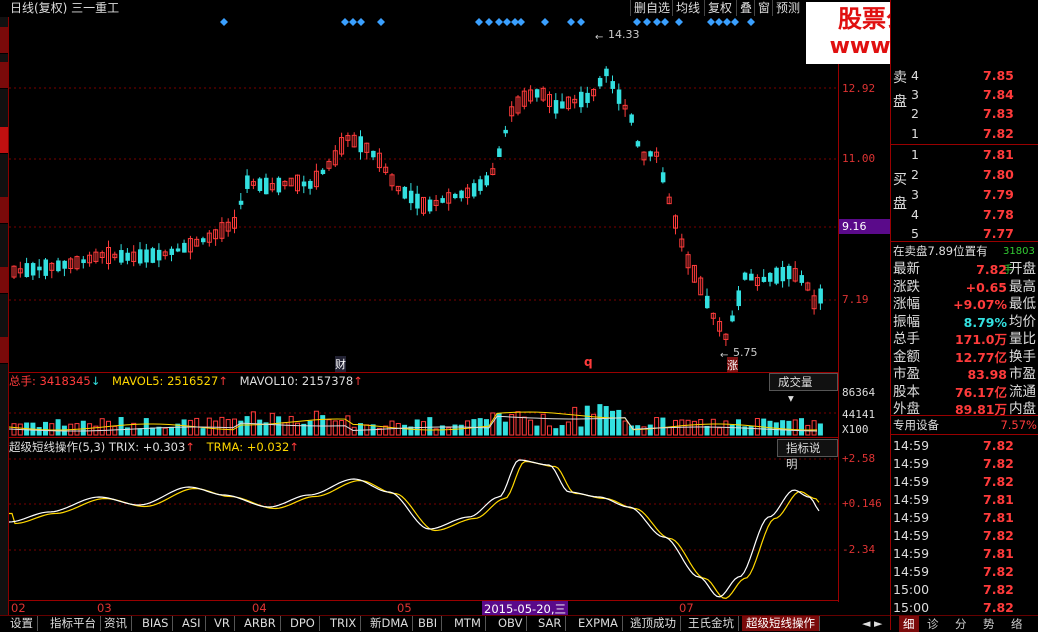  I want to click on tab-1: 指标平台, so click(73, 623).